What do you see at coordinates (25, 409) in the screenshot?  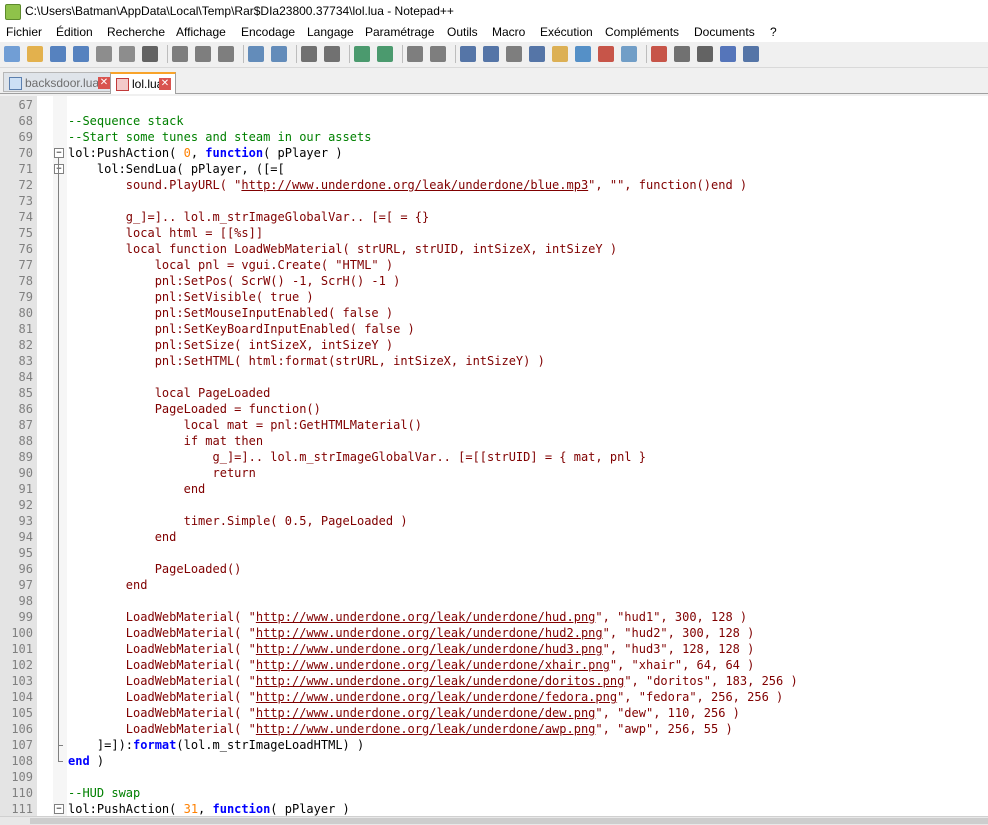 I see `line-number: 86` at bounding box center [25, 409].